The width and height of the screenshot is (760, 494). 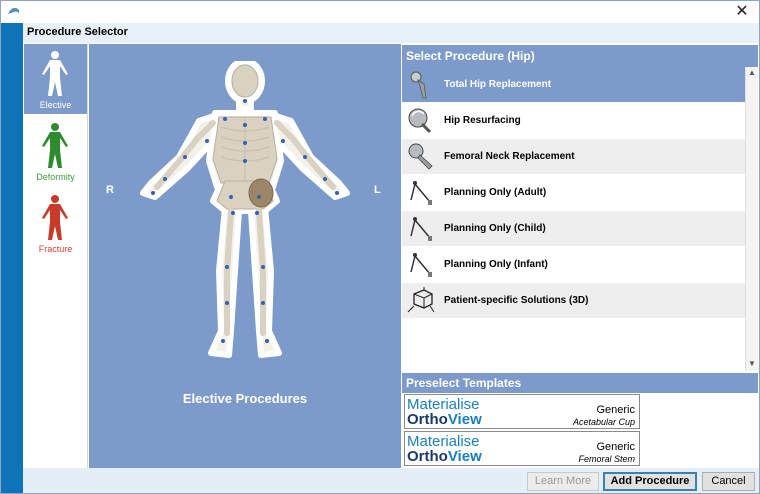 I want to click on procedure-scrollbar: ▲ ▼, so click(x=751, y=219).